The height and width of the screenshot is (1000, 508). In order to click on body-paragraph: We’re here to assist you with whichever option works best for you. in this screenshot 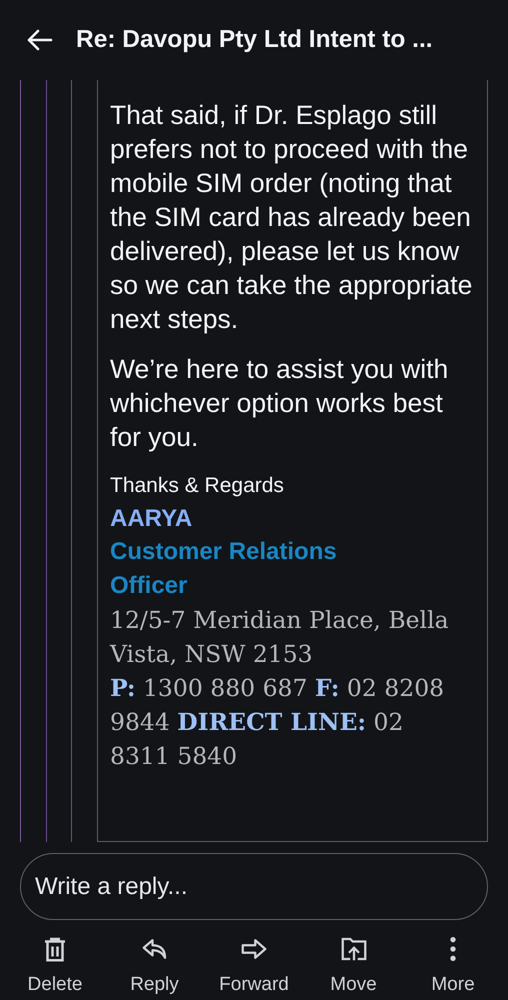, I will do `click(280, 403)`.